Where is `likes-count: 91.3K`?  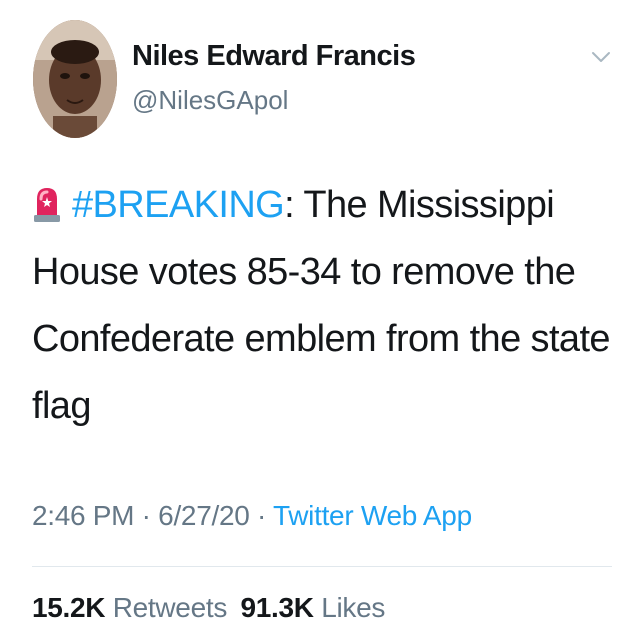 likes-count: 91.3K is located at coordinates (277, 607).